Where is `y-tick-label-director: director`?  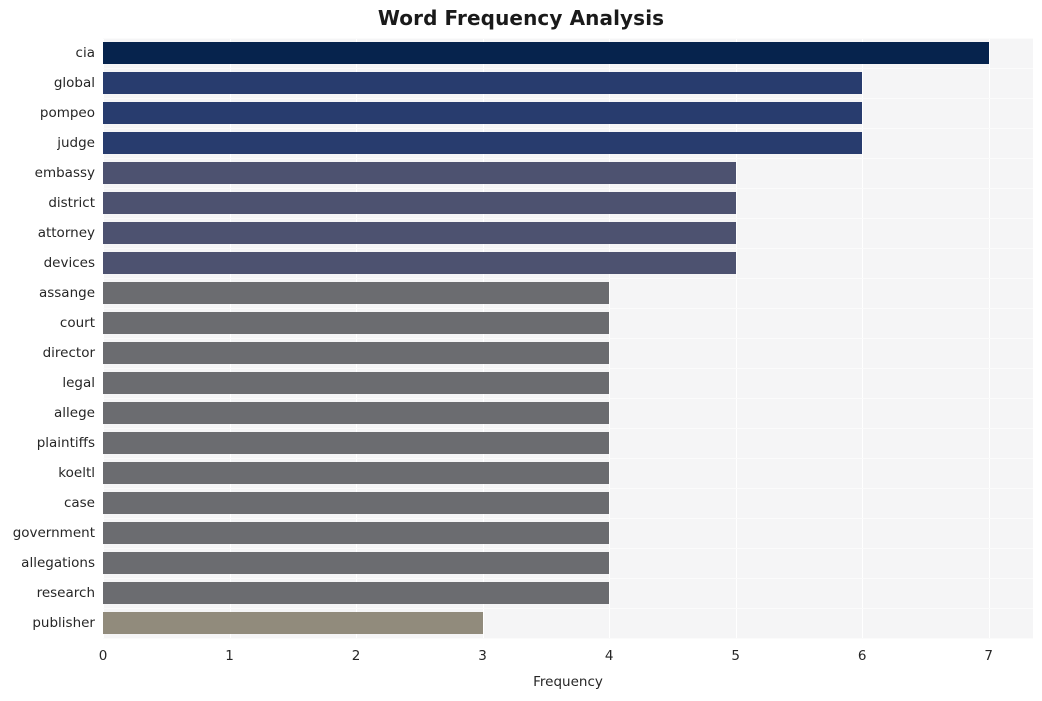
y-tick-label-director: director is located at coordinates (68, 353).